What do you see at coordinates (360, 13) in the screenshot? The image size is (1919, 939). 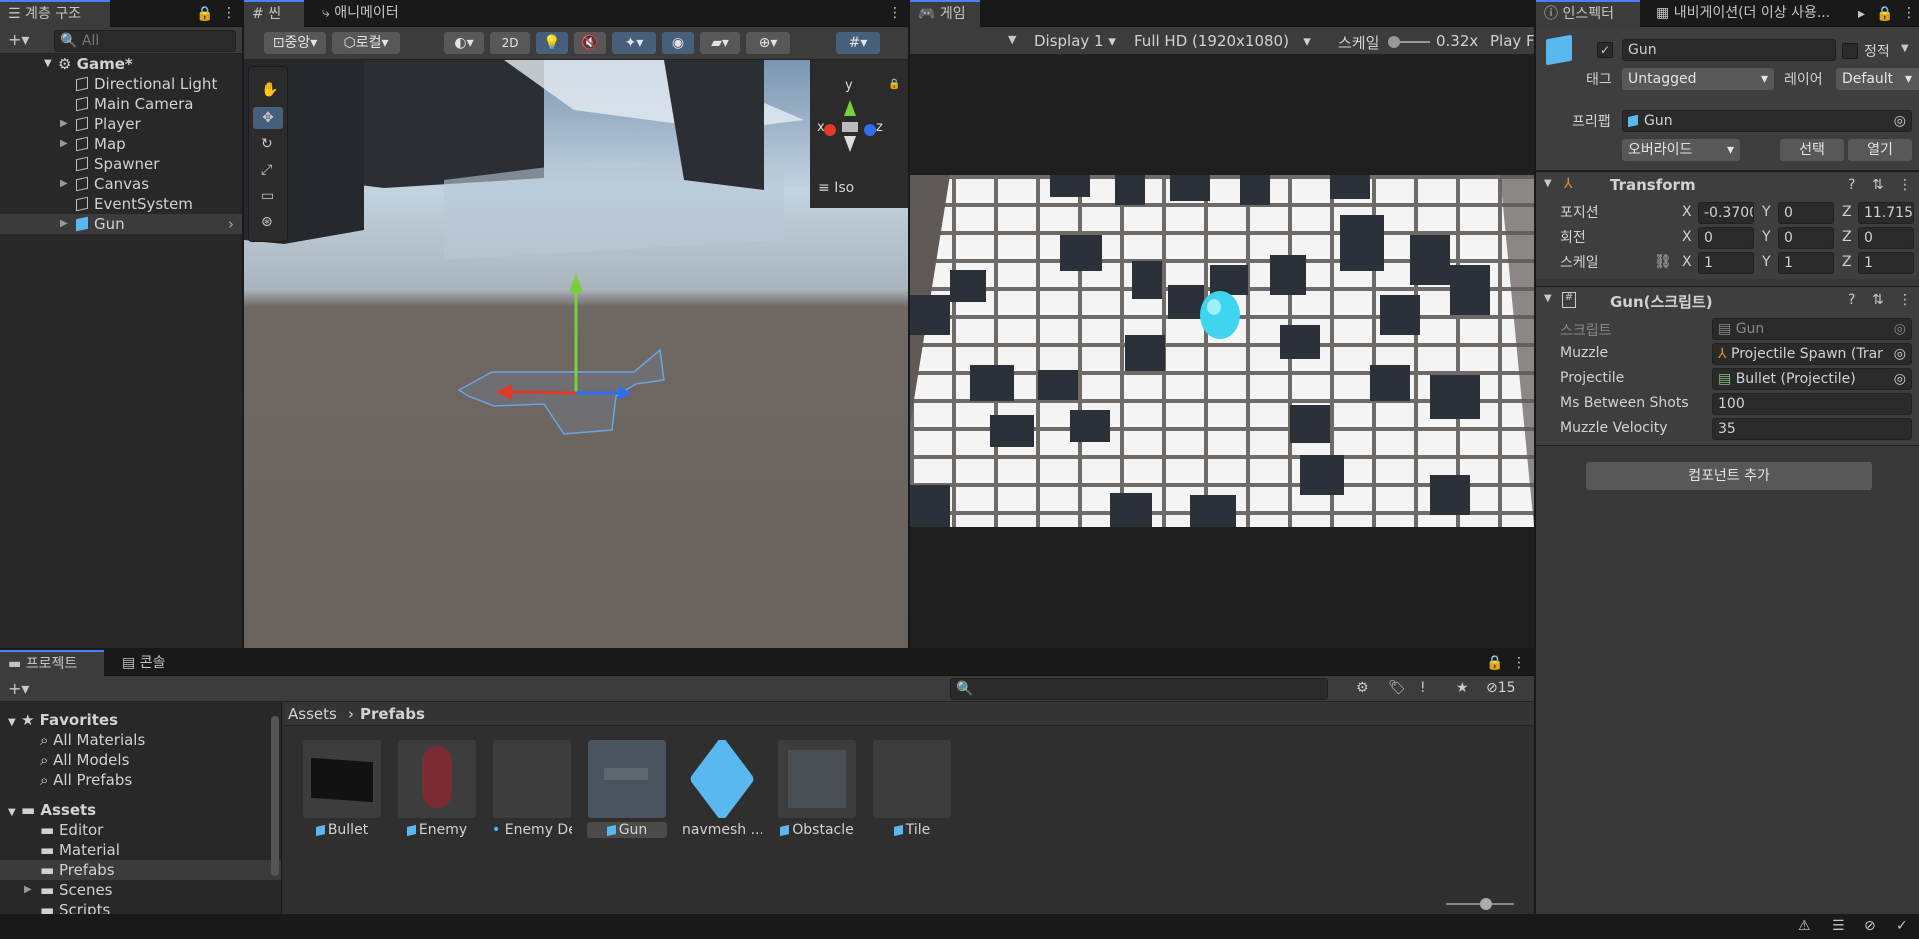 I see `tab-animator: ⤷ 애니메이터` at bounding box center [360, 13].